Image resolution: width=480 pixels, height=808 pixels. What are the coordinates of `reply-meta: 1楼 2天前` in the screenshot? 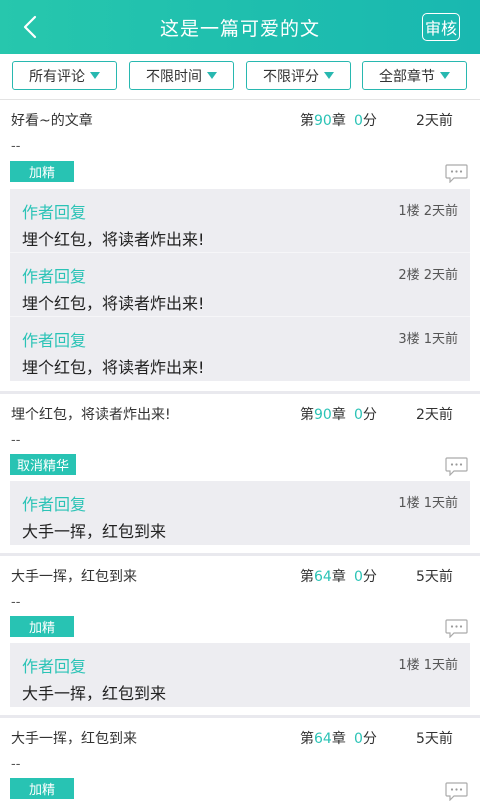 It's located at (428, 211).